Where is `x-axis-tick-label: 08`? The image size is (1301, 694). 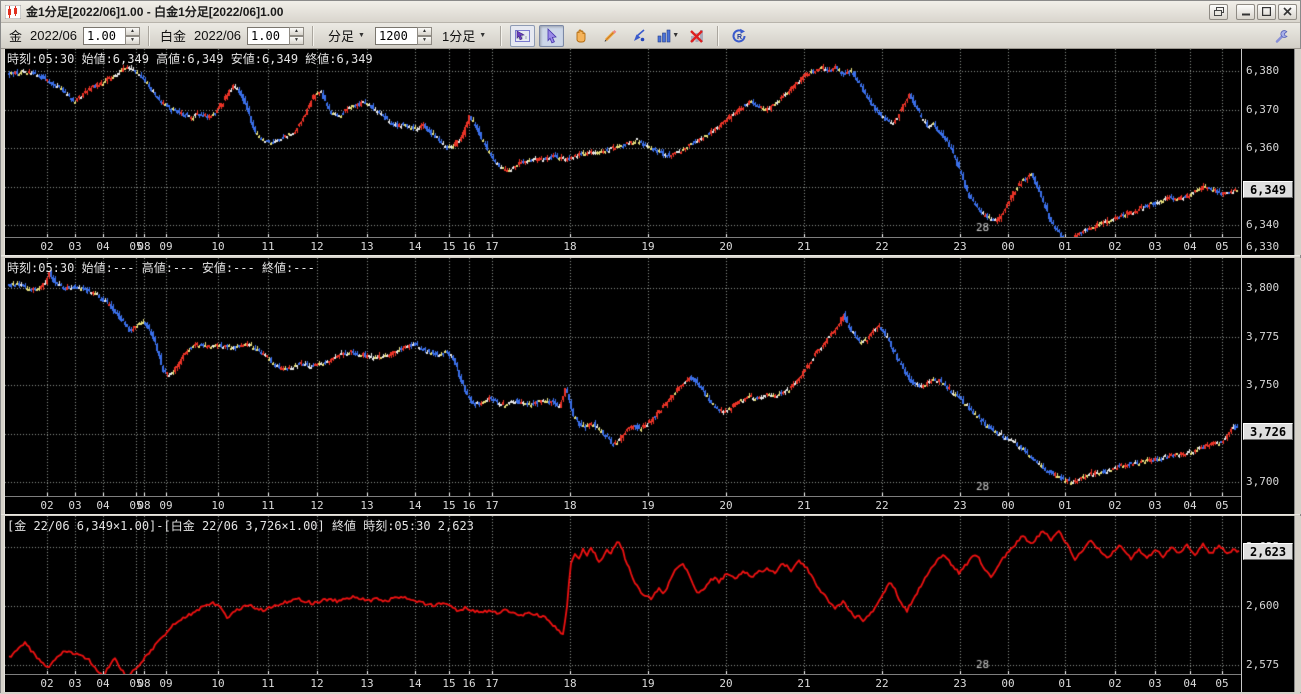
x-axis-tick-label: 08 is located at coordinates (144, 683).